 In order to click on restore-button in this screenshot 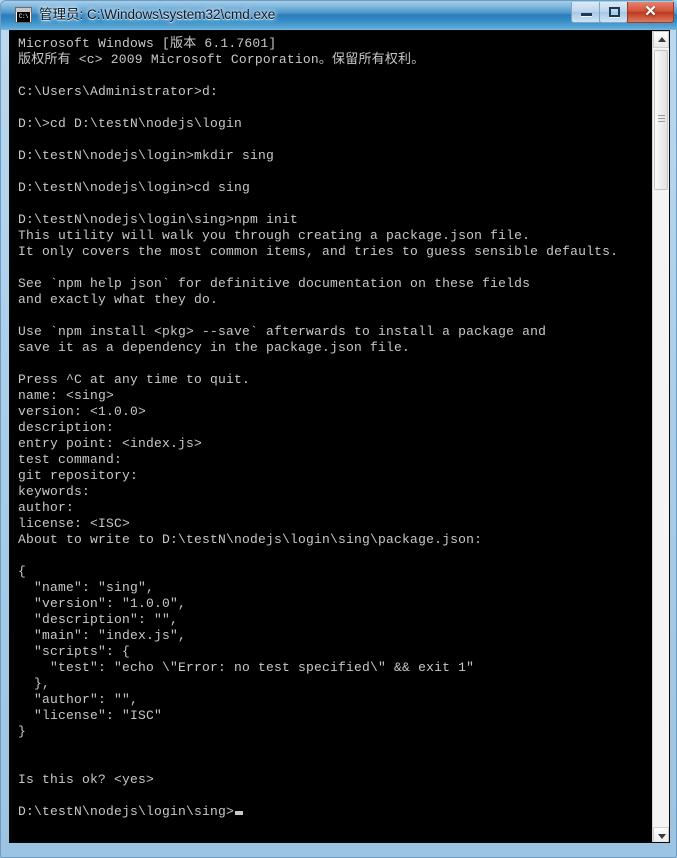, I will do `click(613, 12)`.